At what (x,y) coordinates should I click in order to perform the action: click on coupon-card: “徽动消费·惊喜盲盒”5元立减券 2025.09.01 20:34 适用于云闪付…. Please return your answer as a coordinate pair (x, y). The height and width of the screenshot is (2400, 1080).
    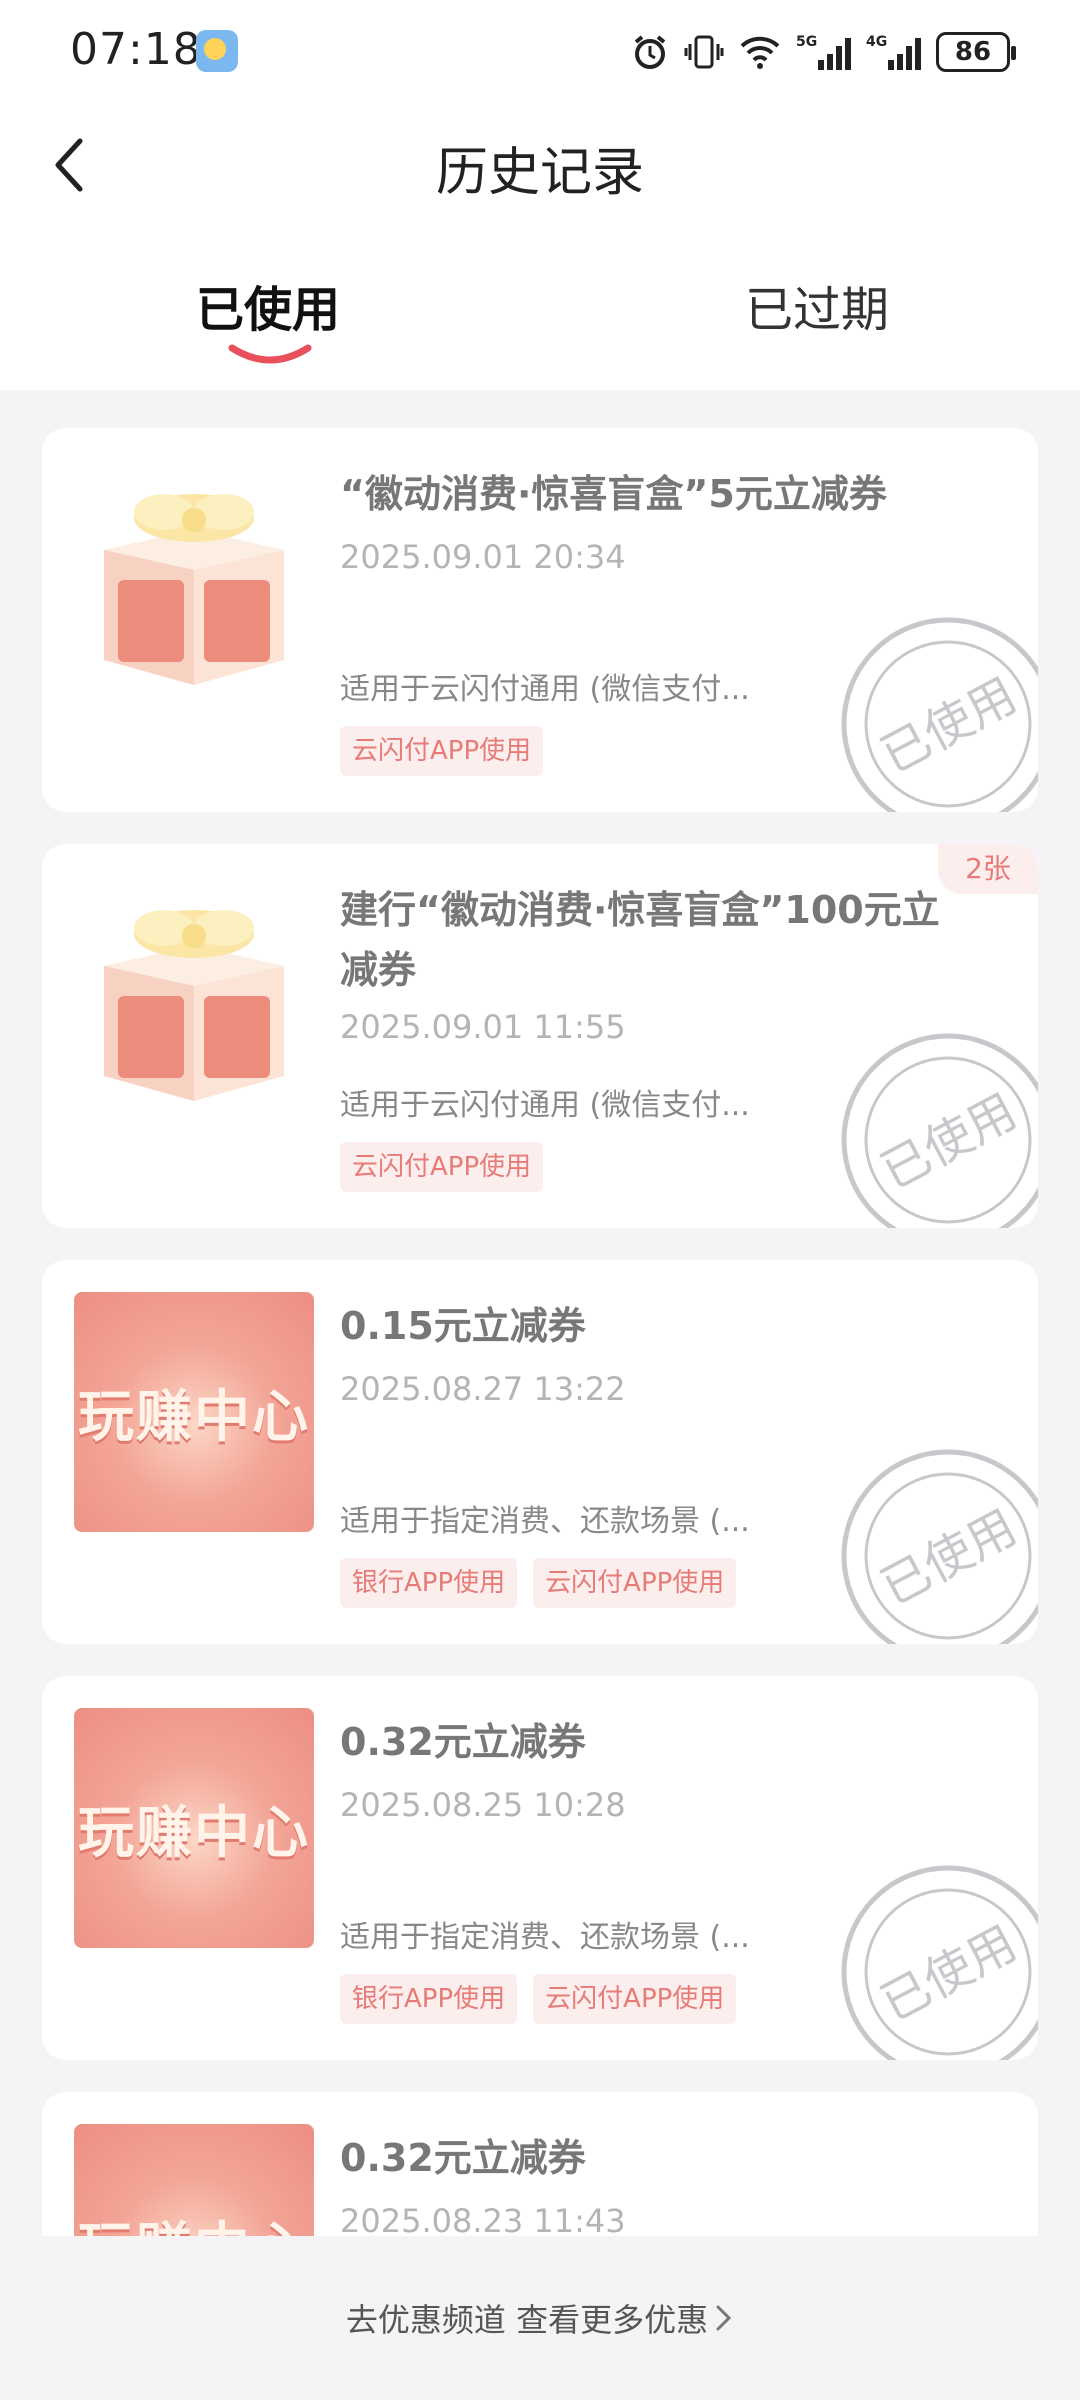
    Looking at the image, I should click on (540, 620).